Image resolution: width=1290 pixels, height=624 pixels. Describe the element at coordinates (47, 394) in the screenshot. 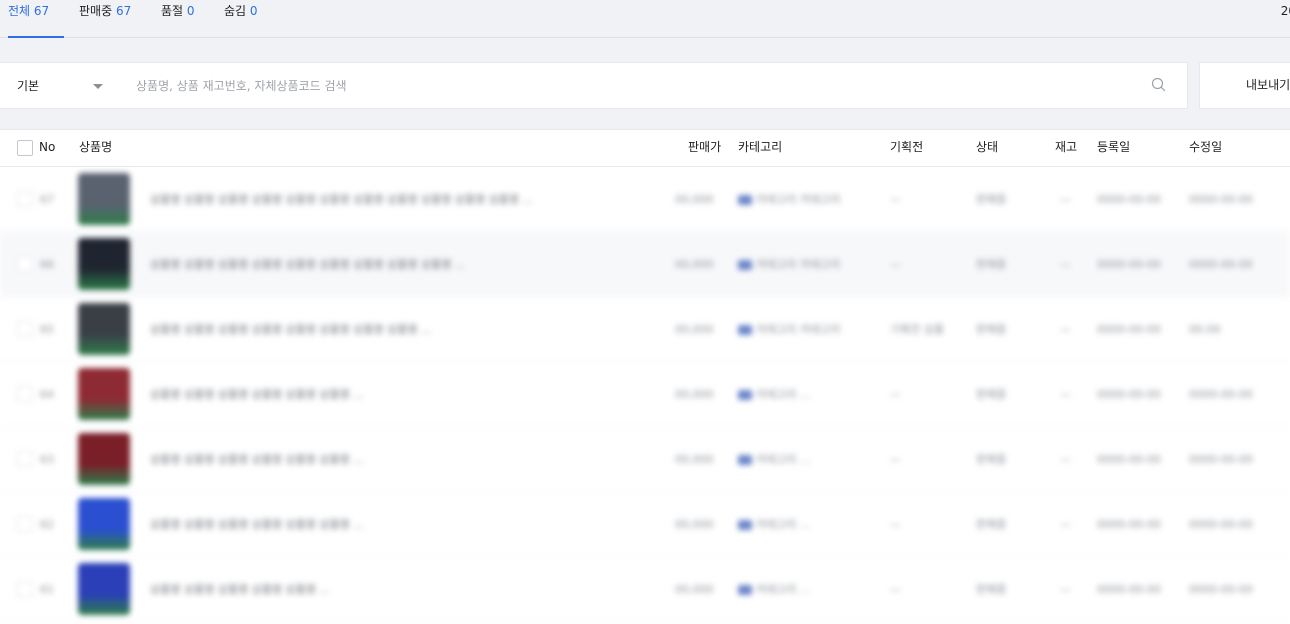

I see `cell-no: 64` at that location.